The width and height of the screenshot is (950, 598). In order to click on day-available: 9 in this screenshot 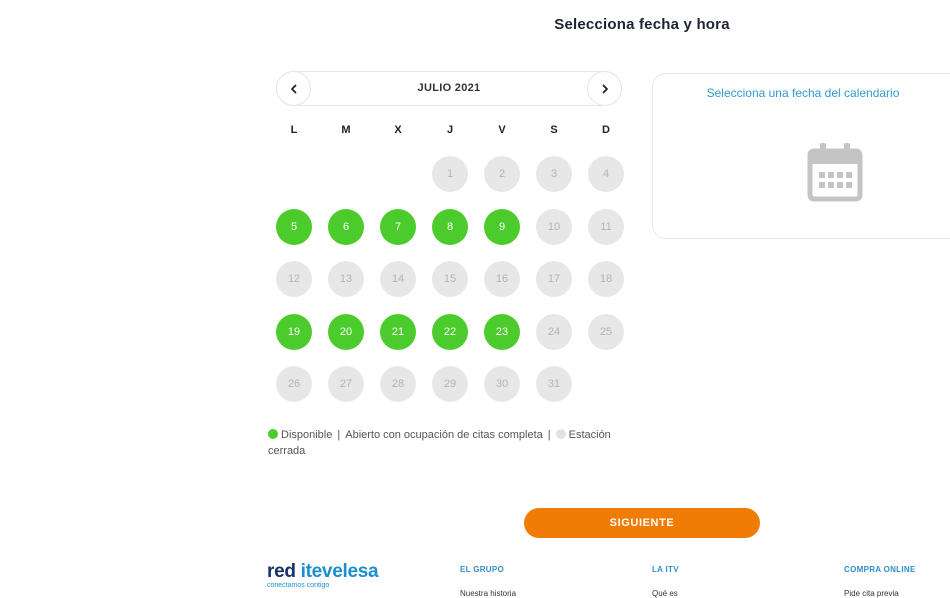, I will do `click(502, 227)`.